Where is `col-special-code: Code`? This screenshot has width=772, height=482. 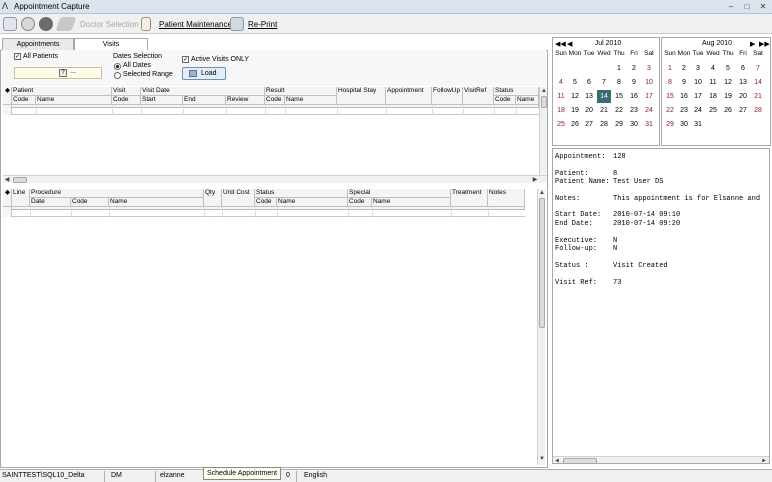
col-special-code: Code is located at coordinates (360, 202).